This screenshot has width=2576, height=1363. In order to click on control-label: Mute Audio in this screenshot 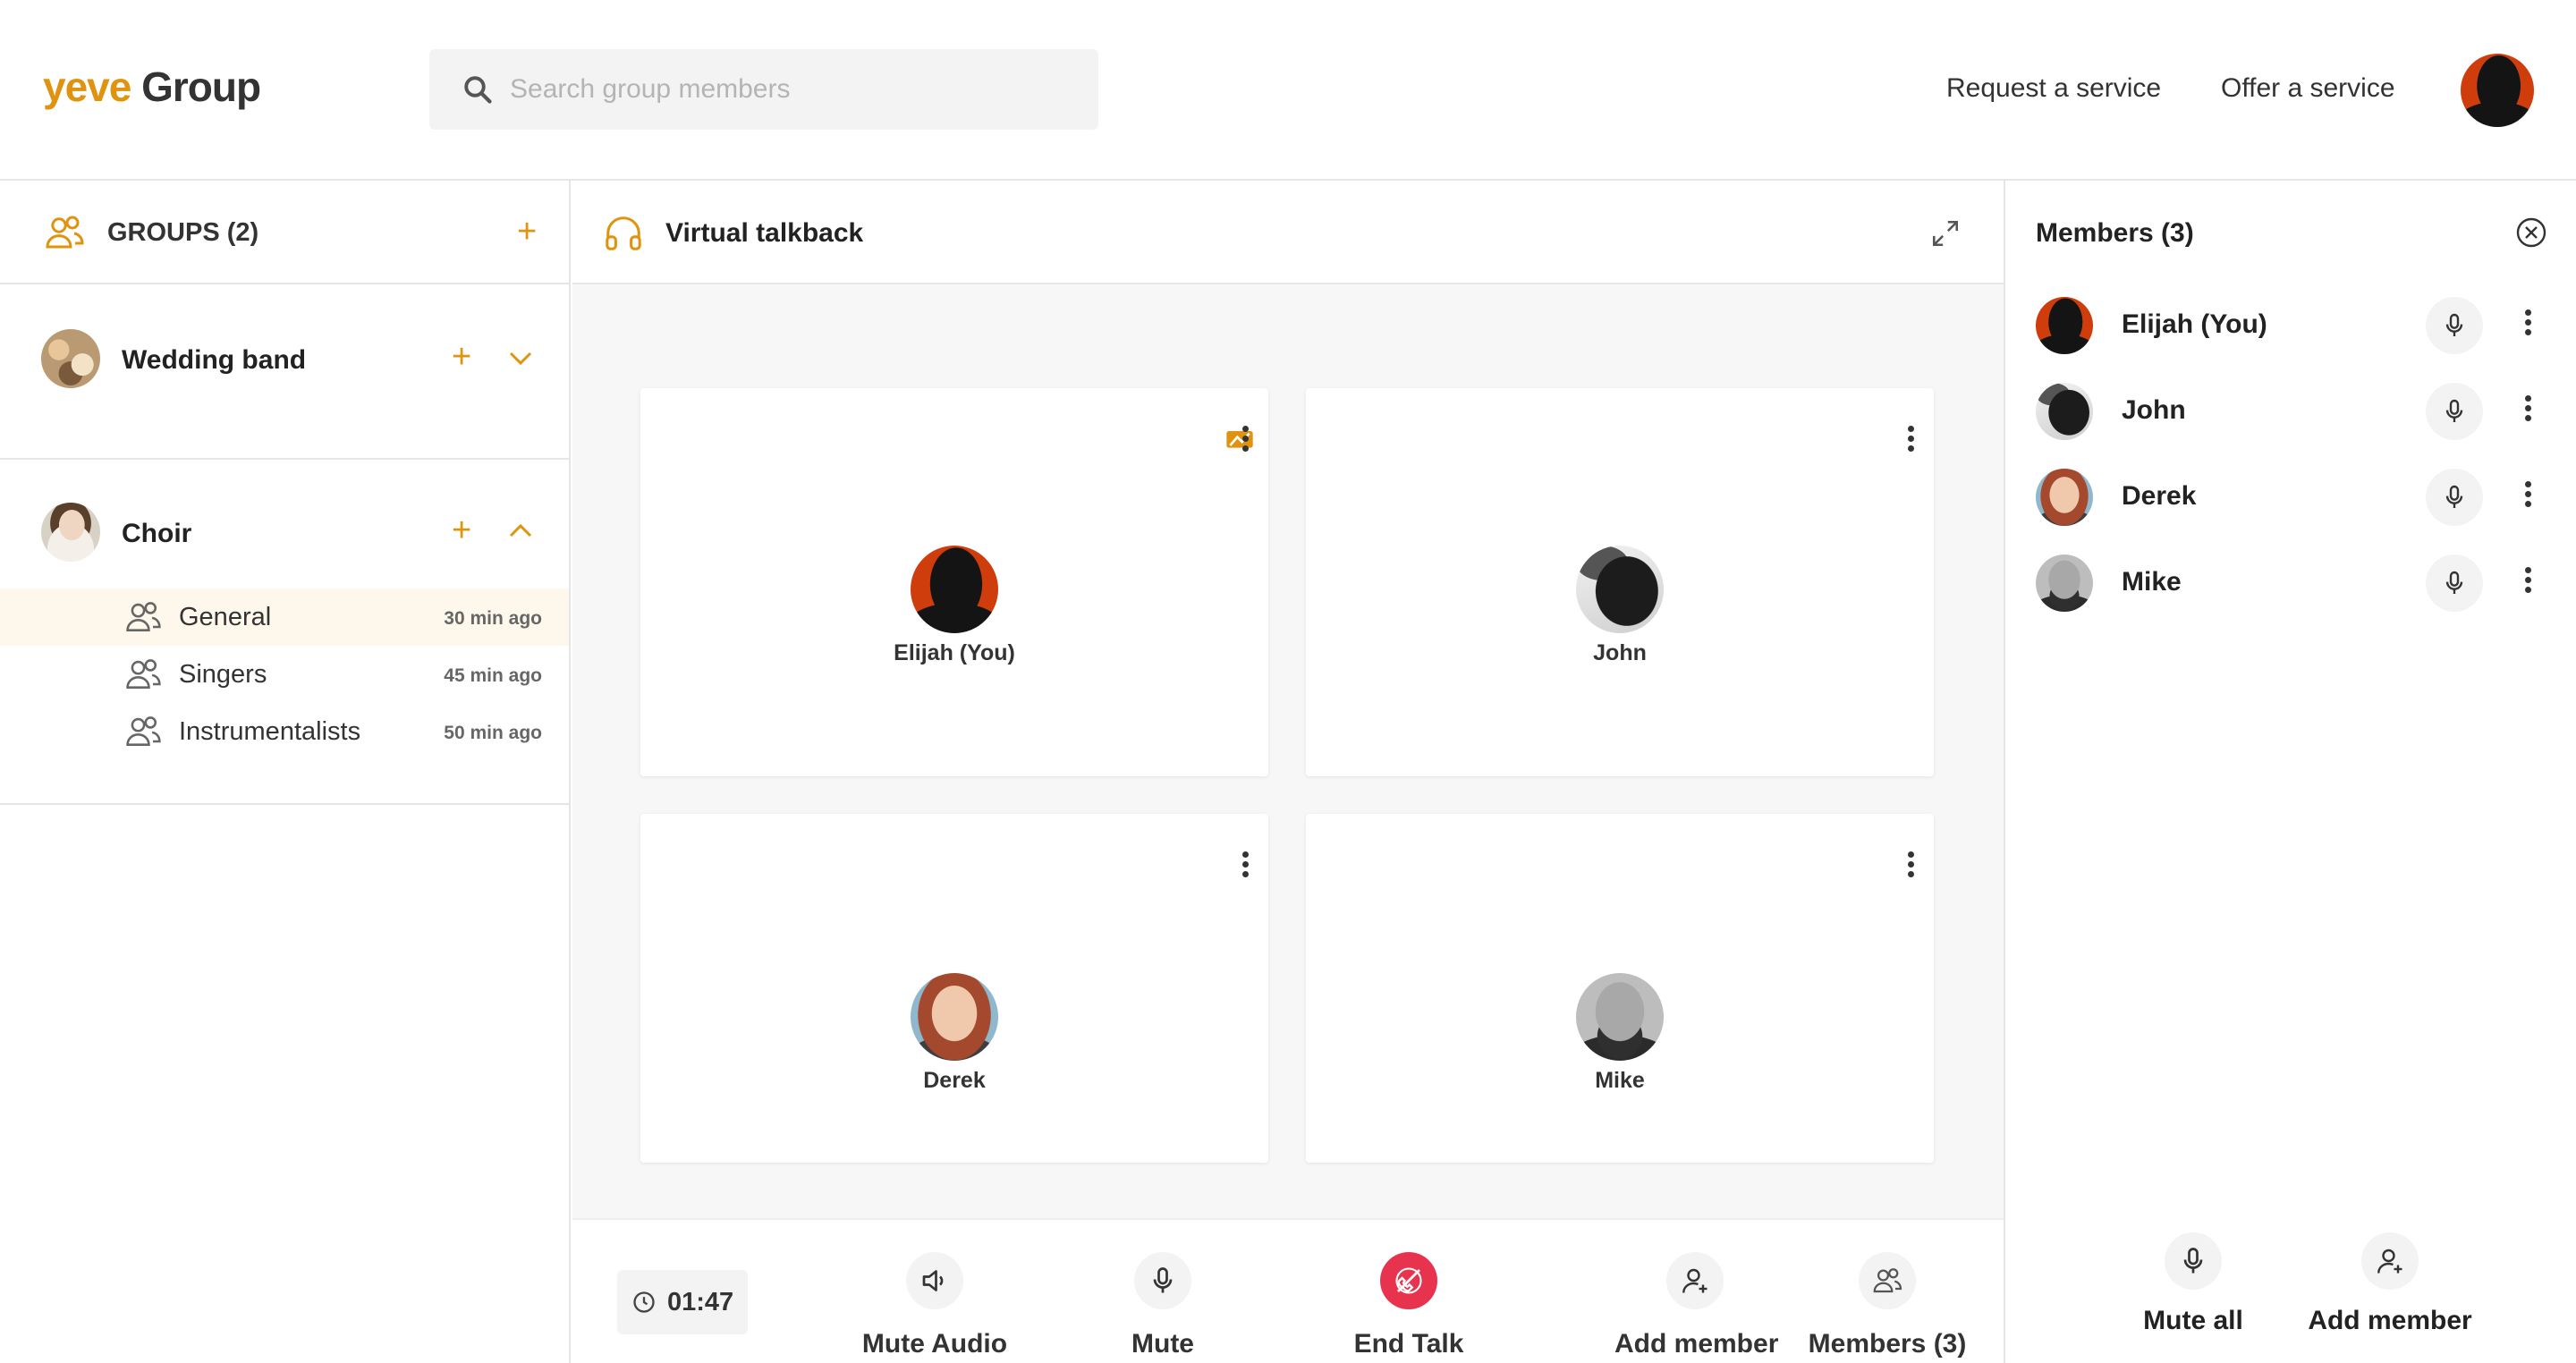, I will do `click(934, 1344)`.